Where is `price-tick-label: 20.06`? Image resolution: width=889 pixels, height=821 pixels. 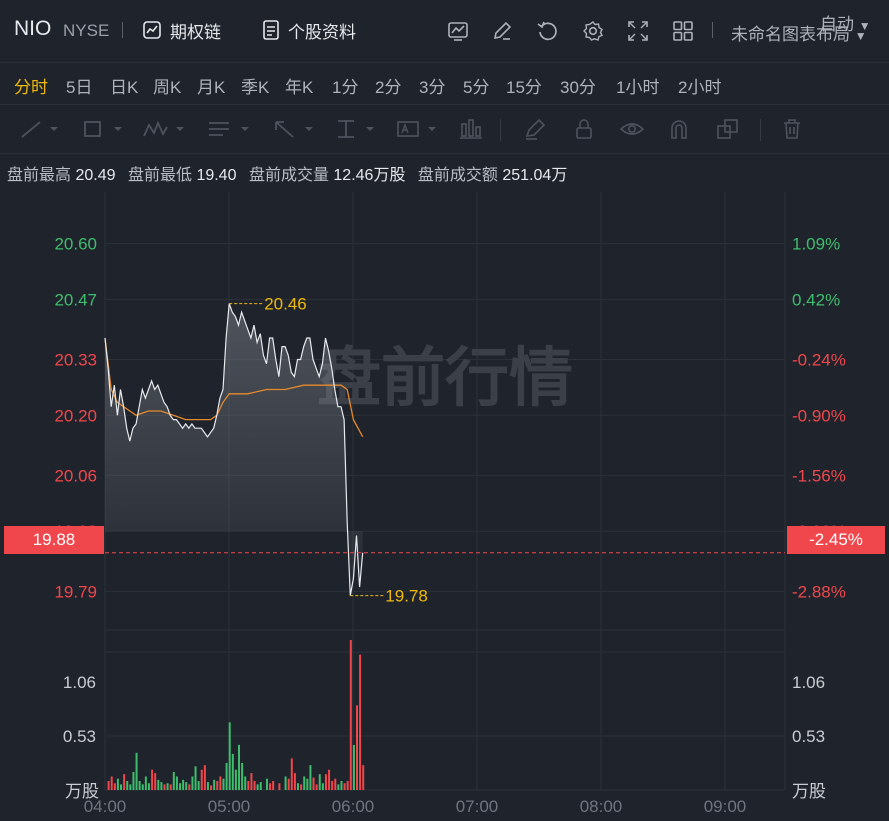 price-tick-label: 20.06 is located at coordinates (75, 475).